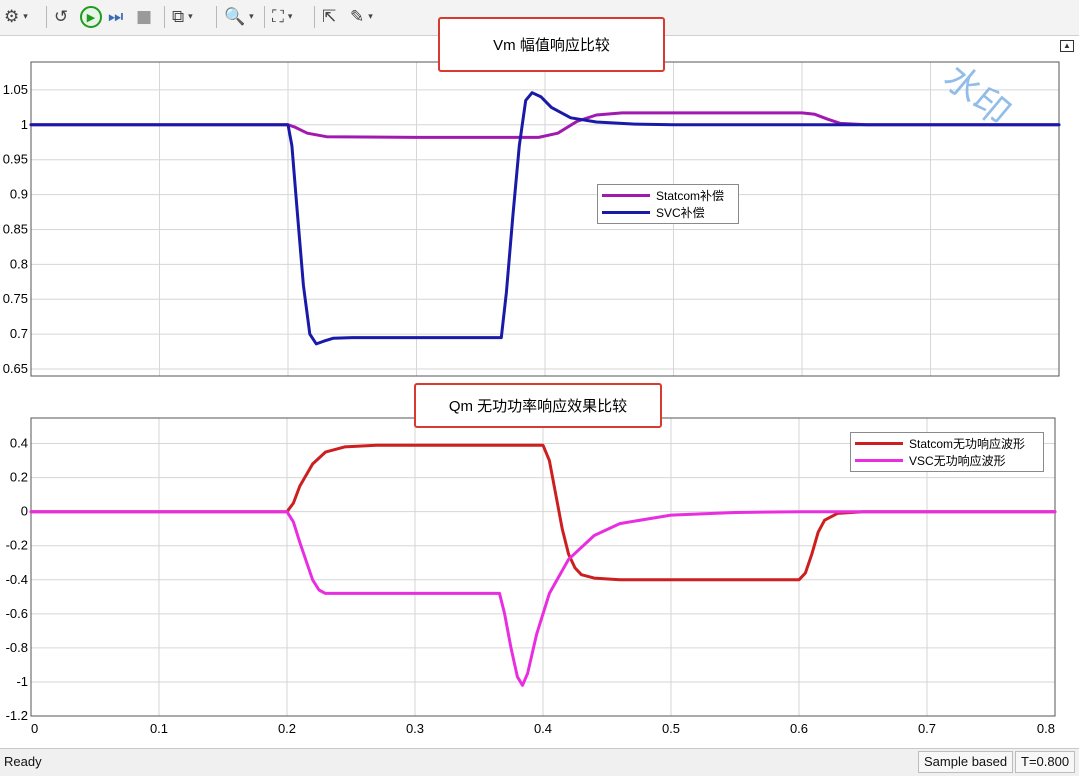 Image resolution: width=1079 pixels, height=776 pixels. I want to click on x-tick-label: 0.3, so click(415, 728).